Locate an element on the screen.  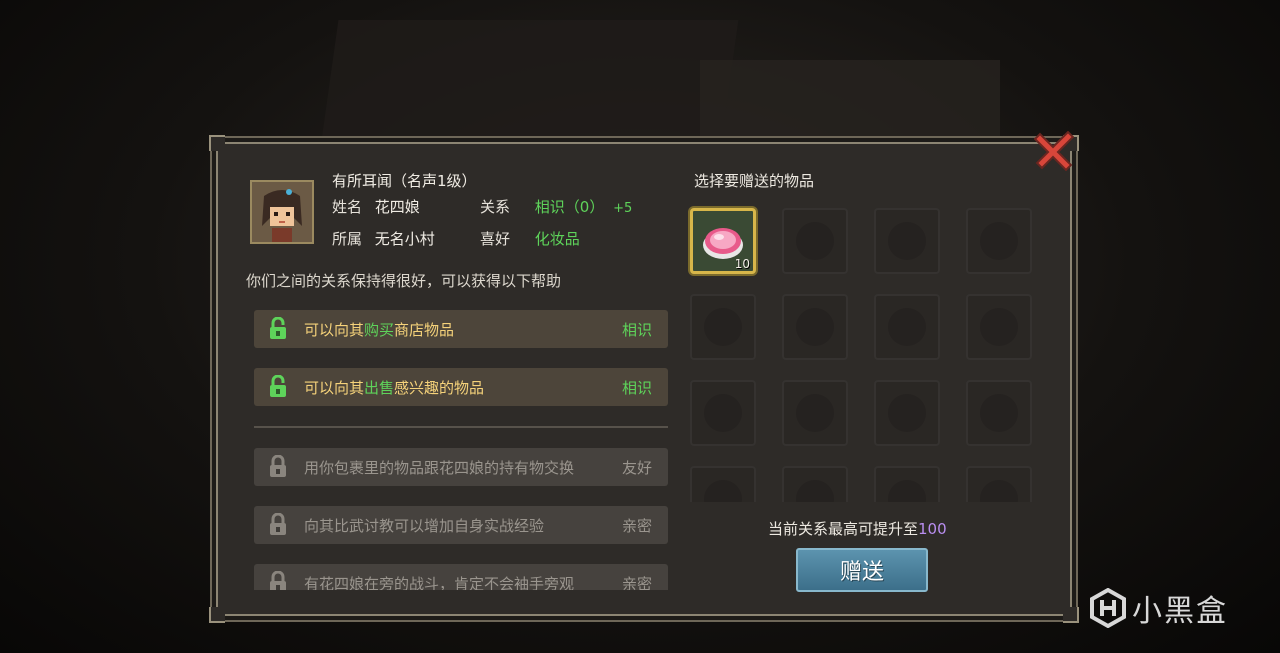
max-relation-text: 当前关系最高可提升至100 is located at coordinates (857, 528).